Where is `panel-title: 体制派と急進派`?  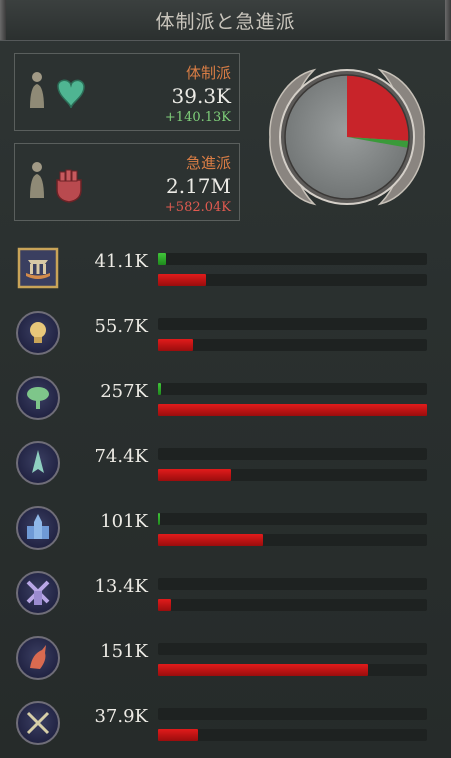 panel-title: 体制派と急進派 is located at coordinates (225, 22).